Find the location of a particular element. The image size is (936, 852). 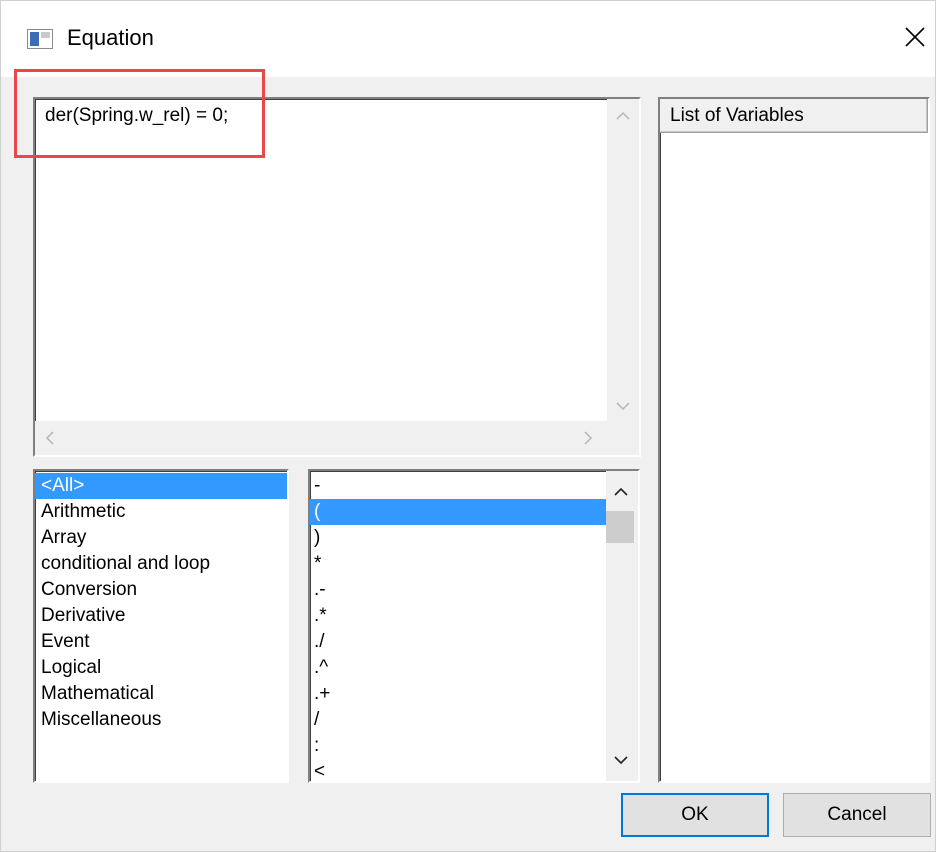

category-list-item: Mathematical is located at coordinates (161, 694).